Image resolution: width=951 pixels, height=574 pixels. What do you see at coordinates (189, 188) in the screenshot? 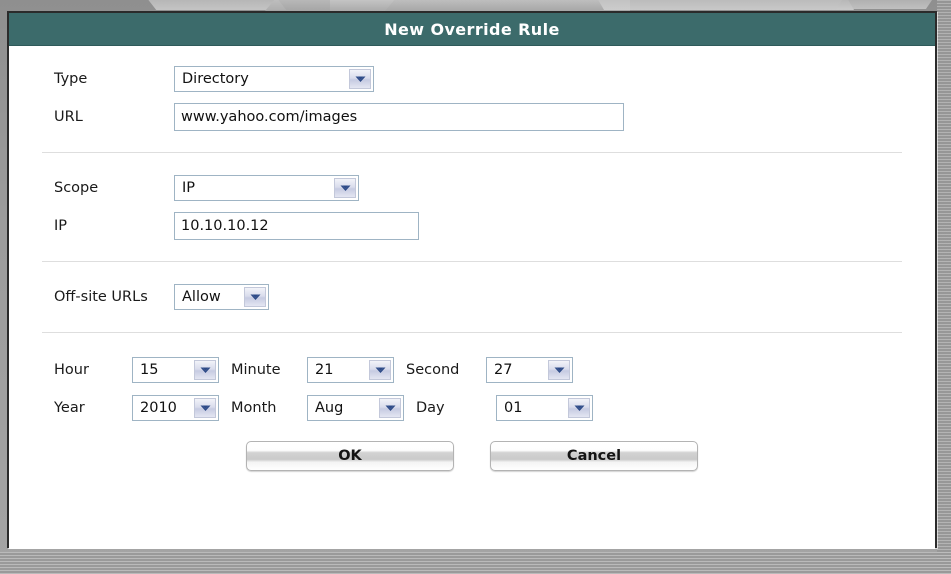
I see `scope-select-value: IP` at bounding box center [189, 188].